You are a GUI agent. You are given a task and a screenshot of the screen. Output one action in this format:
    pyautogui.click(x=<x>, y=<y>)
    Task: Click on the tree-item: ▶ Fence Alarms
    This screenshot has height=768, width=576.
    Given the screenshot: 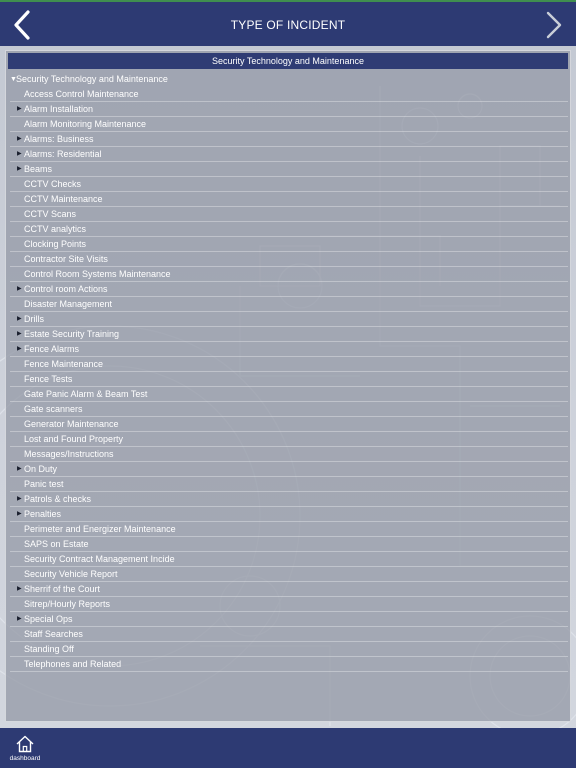 What is the action you would take?
    pyautogui.click(x=289, y=349)
    